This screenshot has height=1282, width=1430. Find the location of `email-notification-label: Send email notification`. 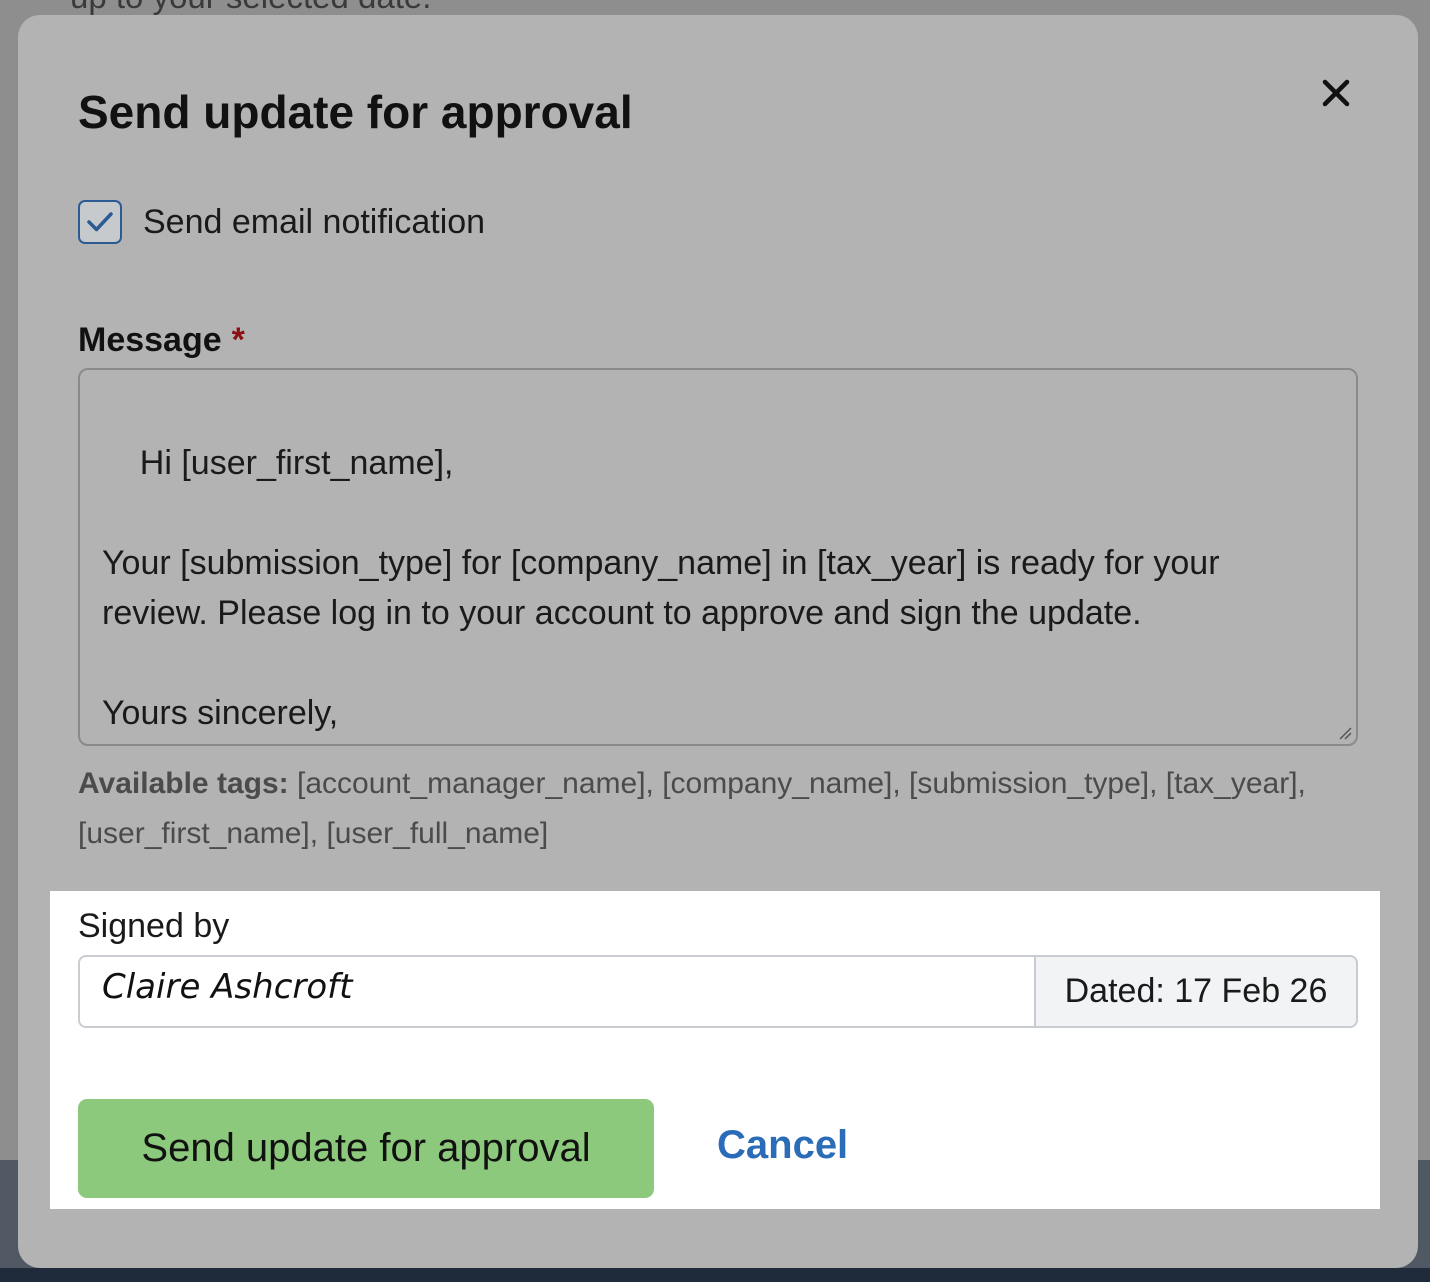

email-notification-label: Send email notification is located at coordinates (314, 221).